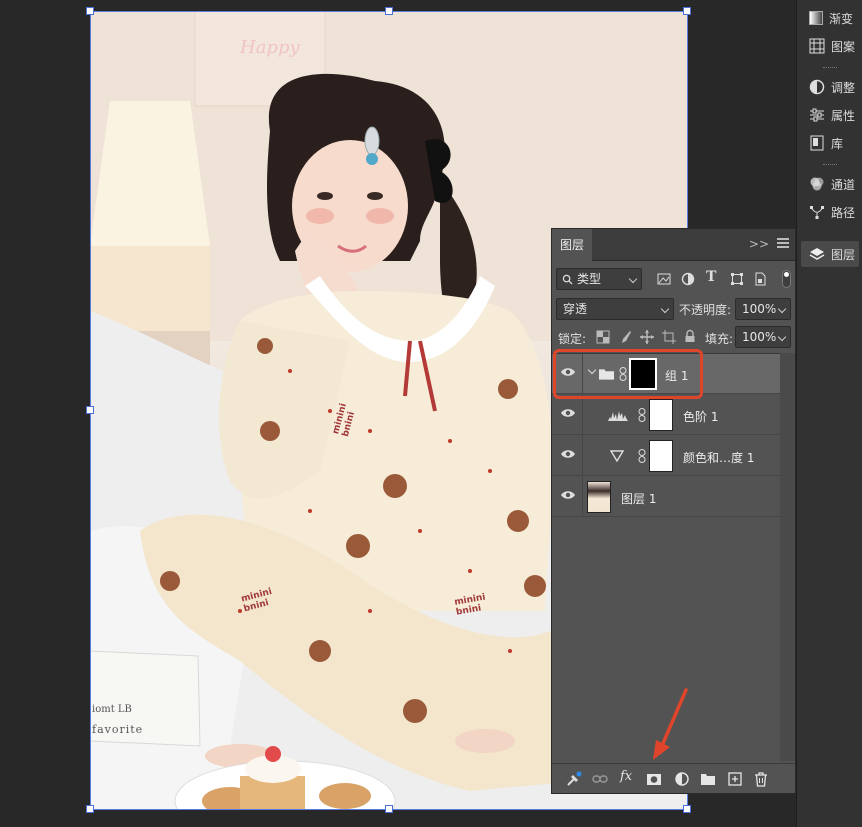 The height and width of the screenshot is (827, 862). What do you see at coordinates (688, 279) in the screenshot?
I see `filter-adjustment-icon` at bounding box center [688, 279].